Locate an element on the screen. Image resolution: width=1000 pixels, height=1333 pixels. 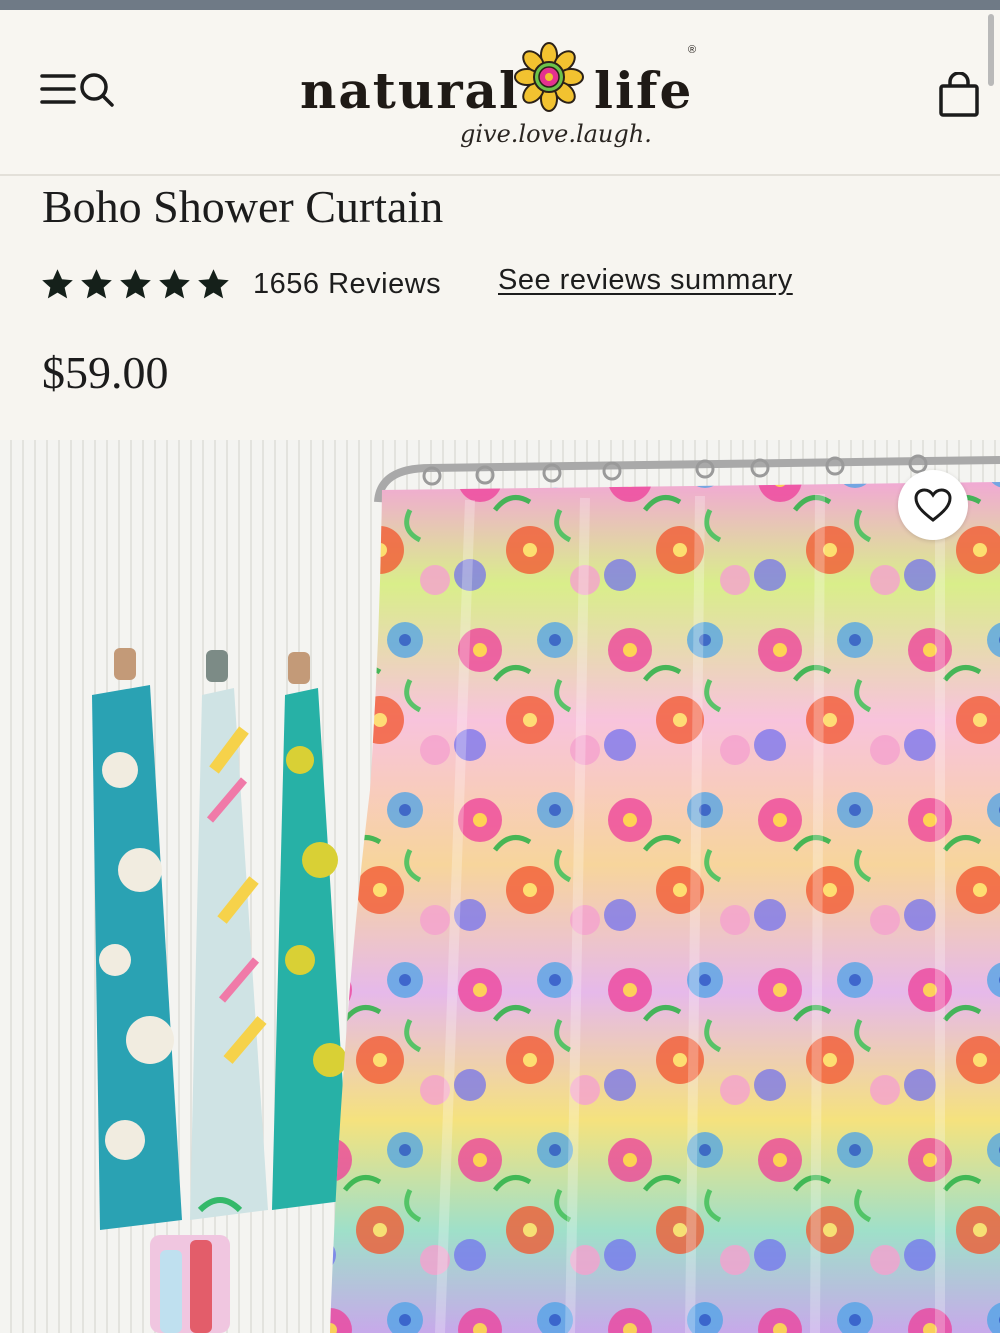
star-rating is located at coordinates (135, 284).